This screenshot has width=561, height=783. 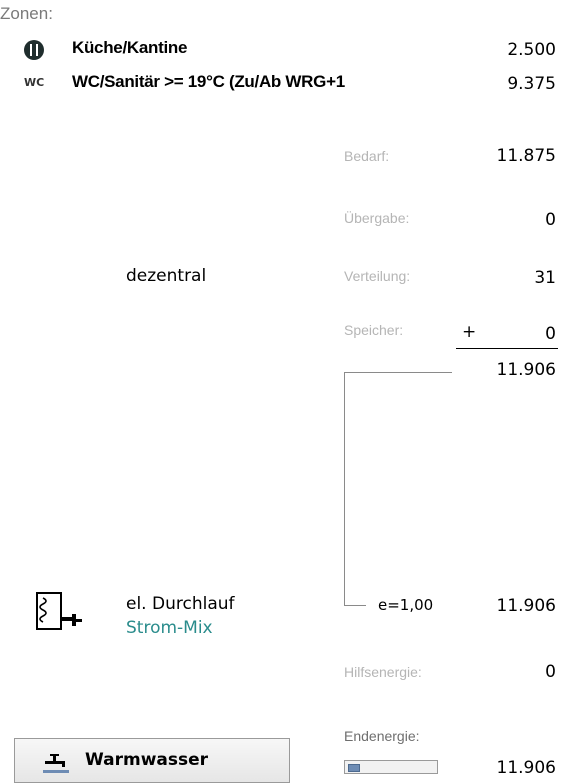 I want to click on zone-value-wc: 9.375, so click(x=531, y=84).